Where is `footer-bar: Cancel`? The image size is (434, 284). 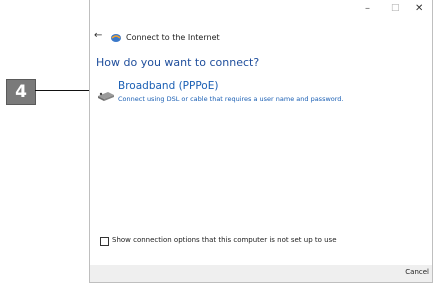
footer-bar: Cancel is located at coordinates (261, 273).